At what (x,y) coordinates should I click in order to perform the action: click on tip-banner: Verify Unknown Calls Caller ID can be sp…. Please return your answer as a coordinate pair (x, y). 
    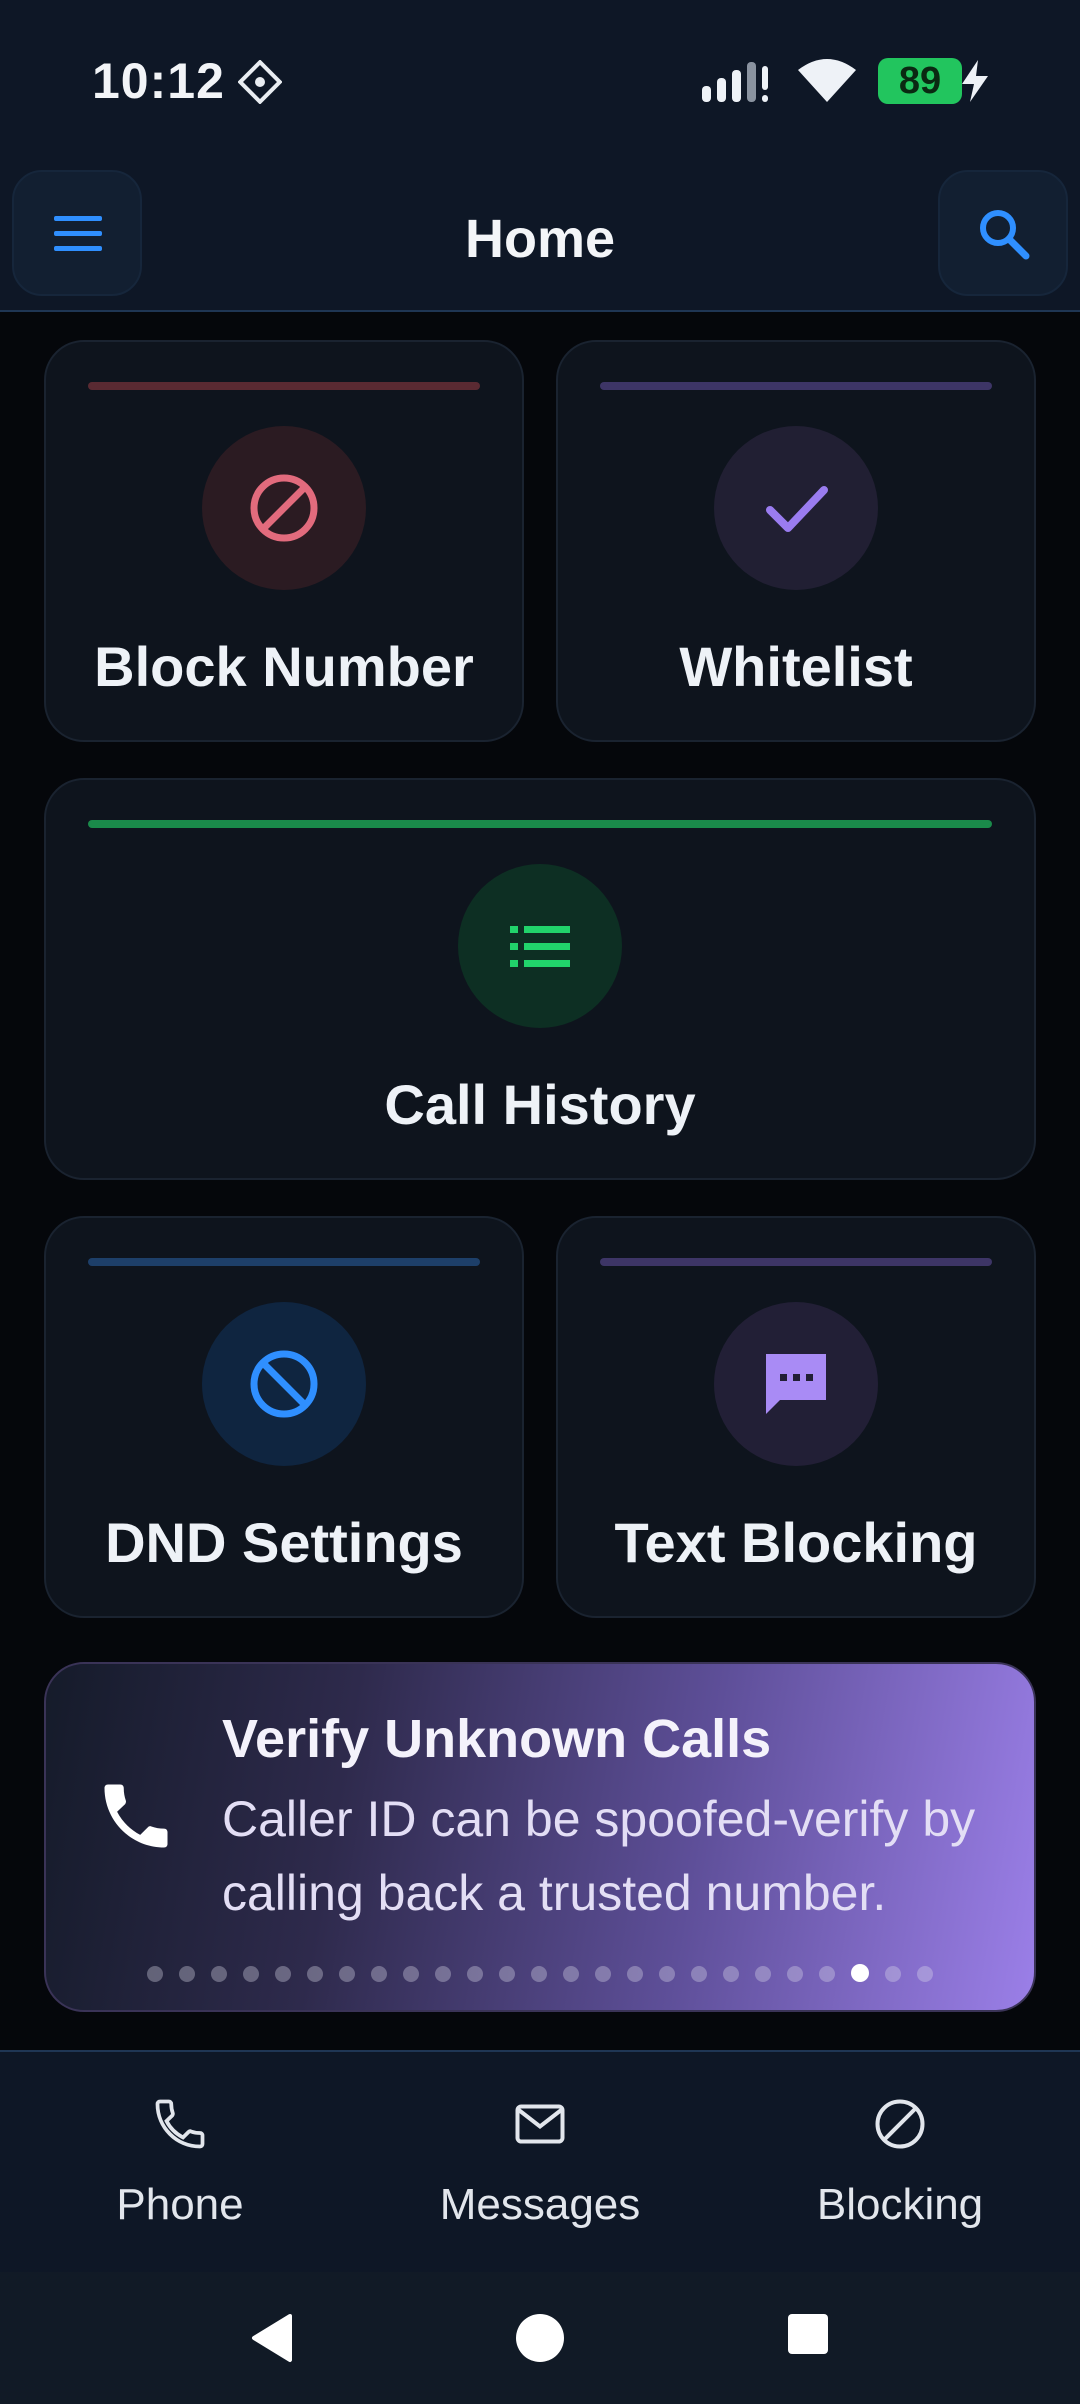
    Looking at the image, I should click on (540, 1837).